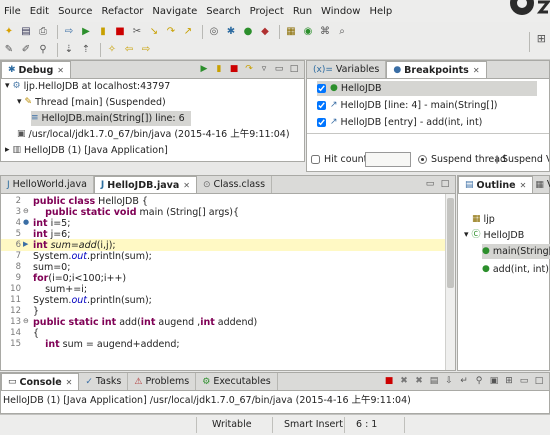 The image size is (550, 435). I want to click on previous-annotation-icon: ⇡, so click(86, 50).